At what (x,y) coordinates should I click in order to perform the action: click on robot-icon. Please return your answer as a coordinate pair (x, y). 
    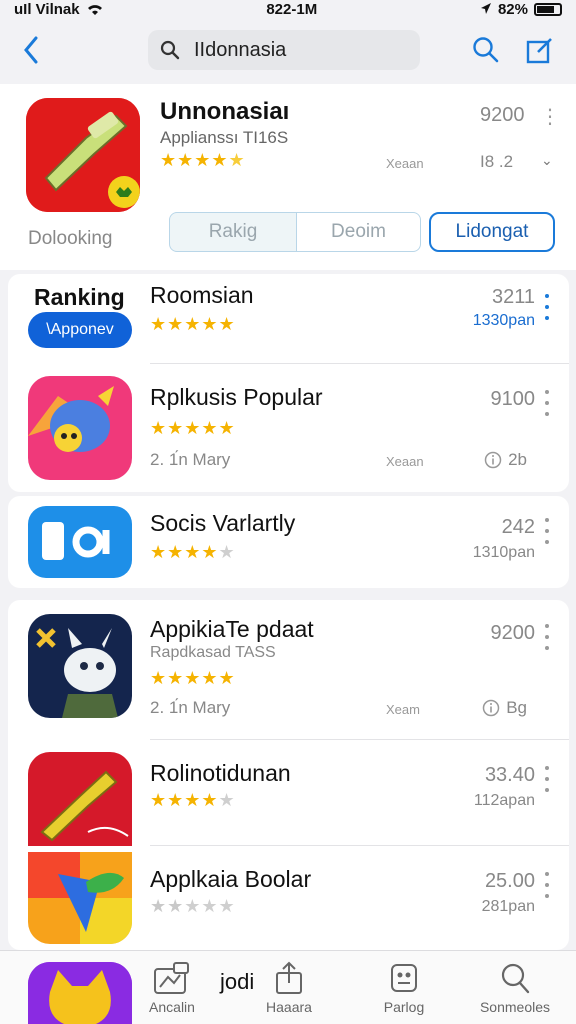
    Looking at the image, I should click on (404, 978).